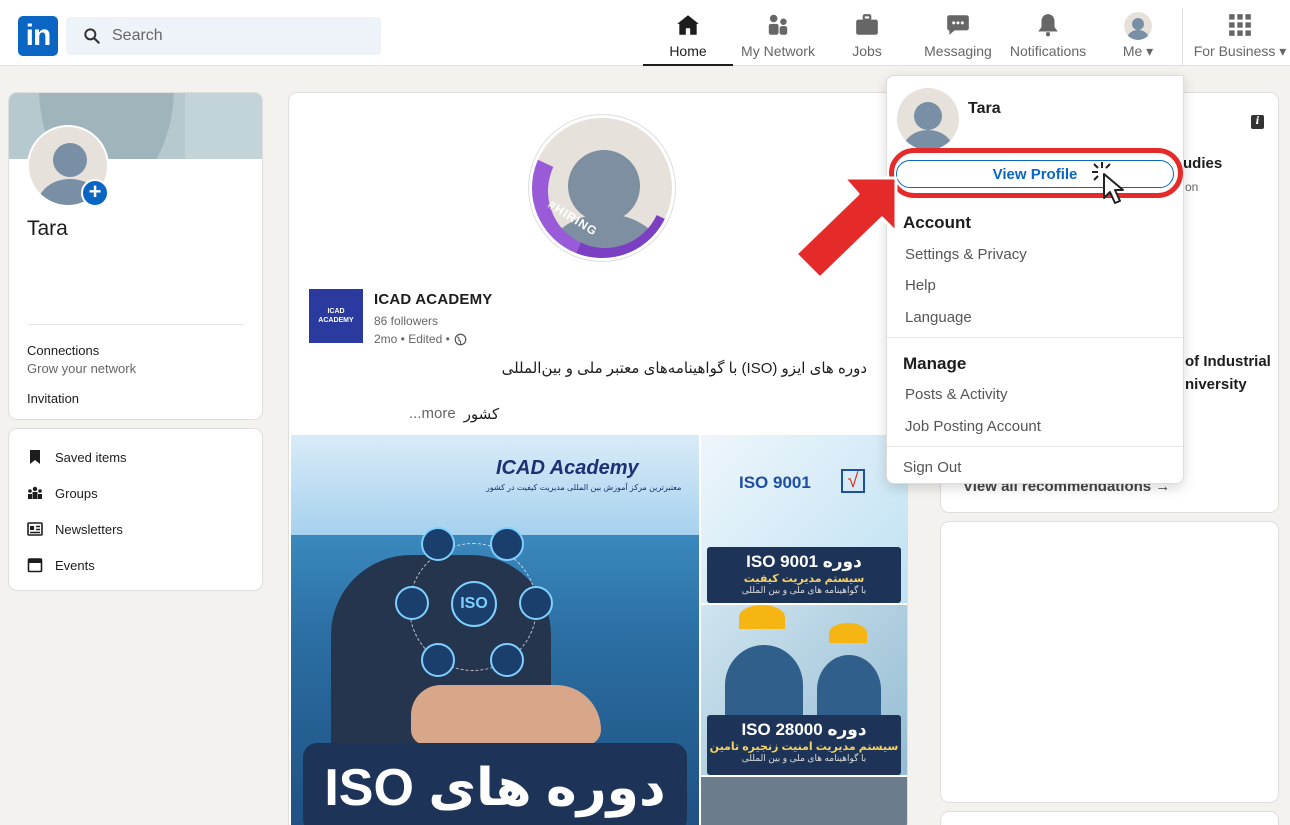 The height and width of the screenshot is (825, 1290). What do you see at coordinates (438, 544) in the screenshot?
I see `gear-icon` at bounding box center [438, 544].